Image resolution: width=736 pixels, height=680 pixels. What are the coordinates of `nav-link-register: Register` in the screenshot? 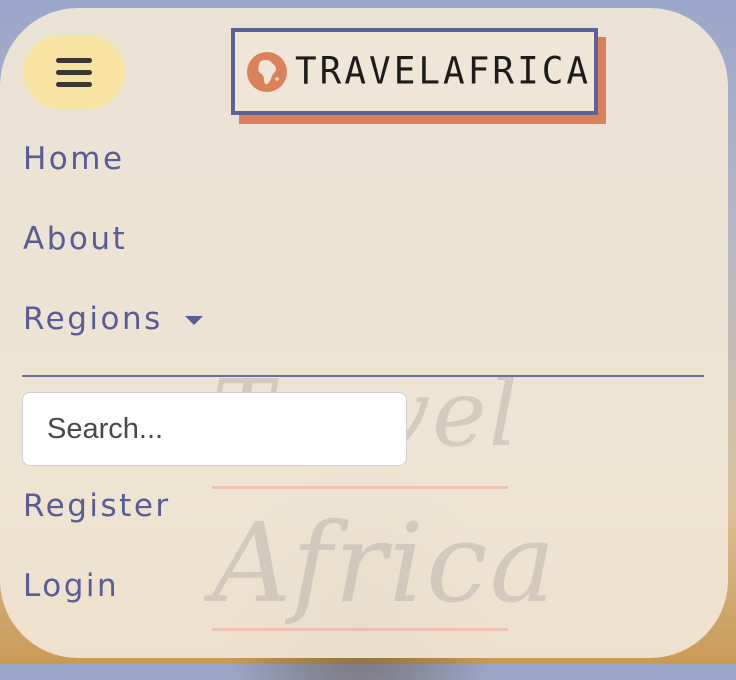 It's located at (97, 506).